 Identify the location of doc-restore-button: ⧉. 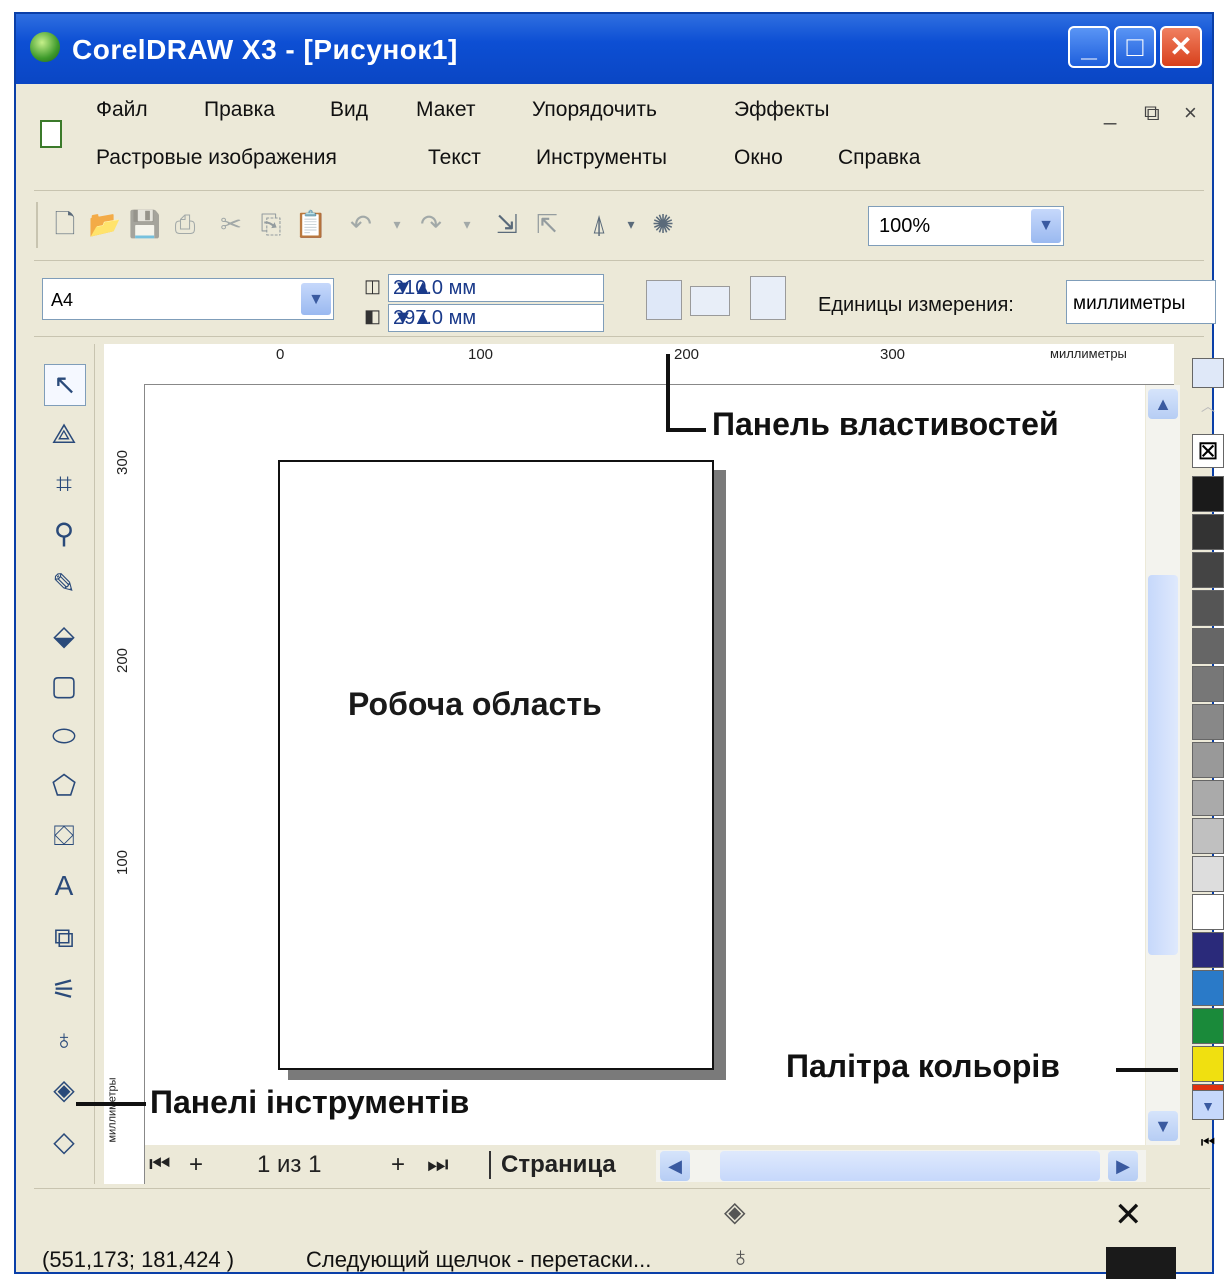
(1152, 113).